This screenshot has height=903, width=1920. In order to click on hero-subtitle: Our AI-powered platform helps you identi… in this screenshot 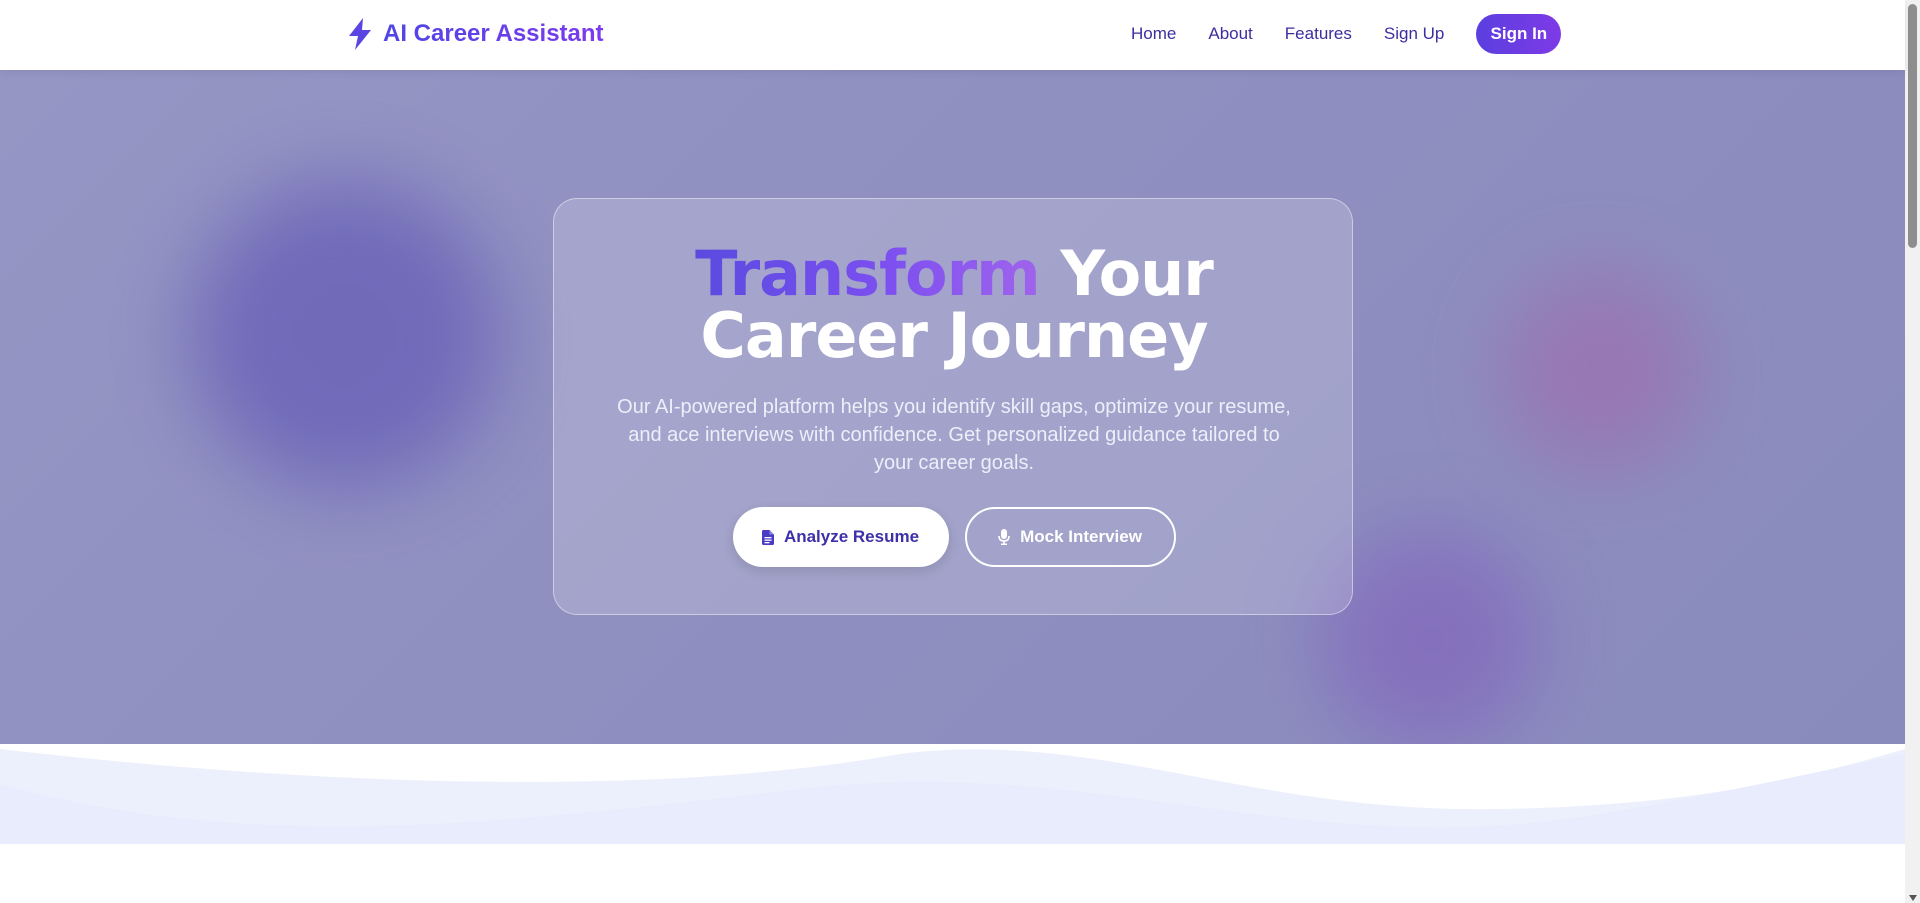, I will do `click(954, 435)`.